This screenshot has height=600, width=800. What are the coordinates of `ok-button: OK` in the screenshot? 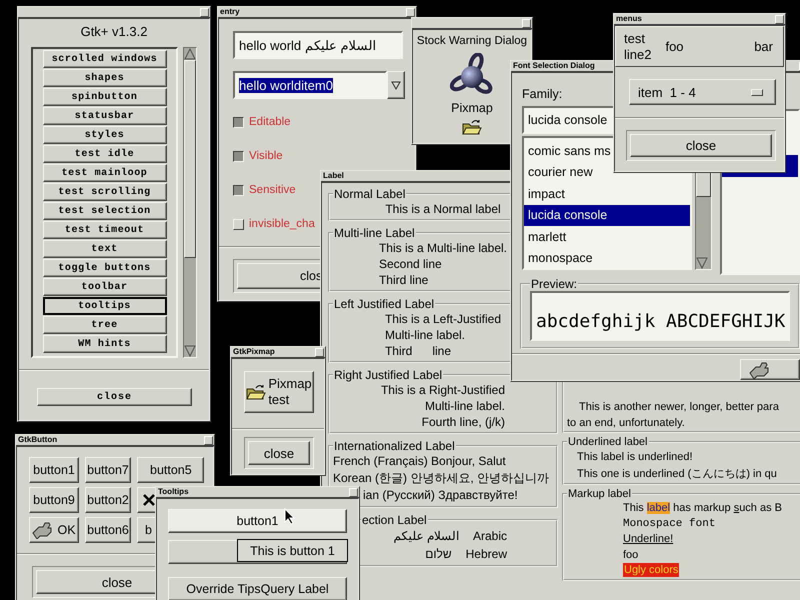 It's located at (54, 530).